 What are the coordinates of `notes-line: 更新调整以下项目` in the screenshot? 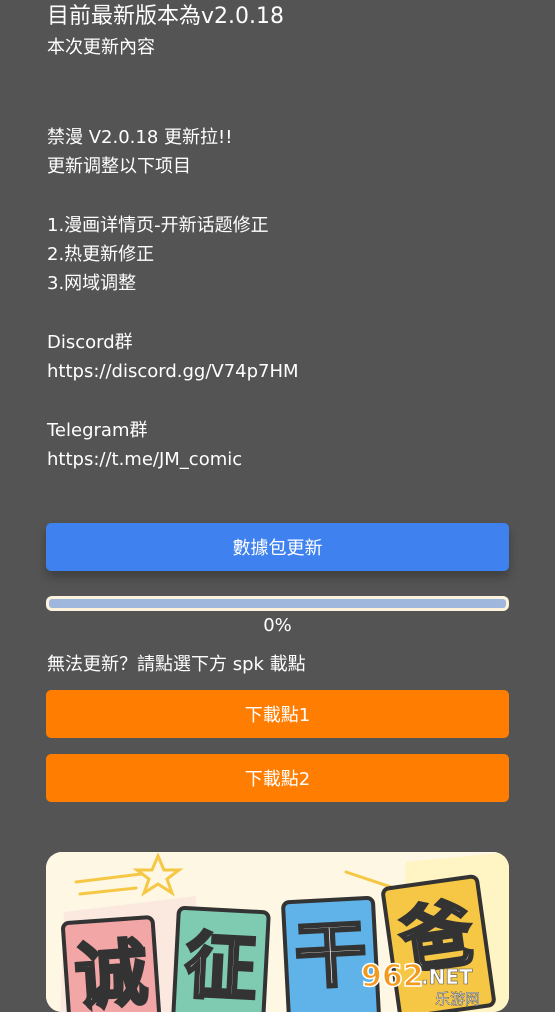 It's located at (119, 167).